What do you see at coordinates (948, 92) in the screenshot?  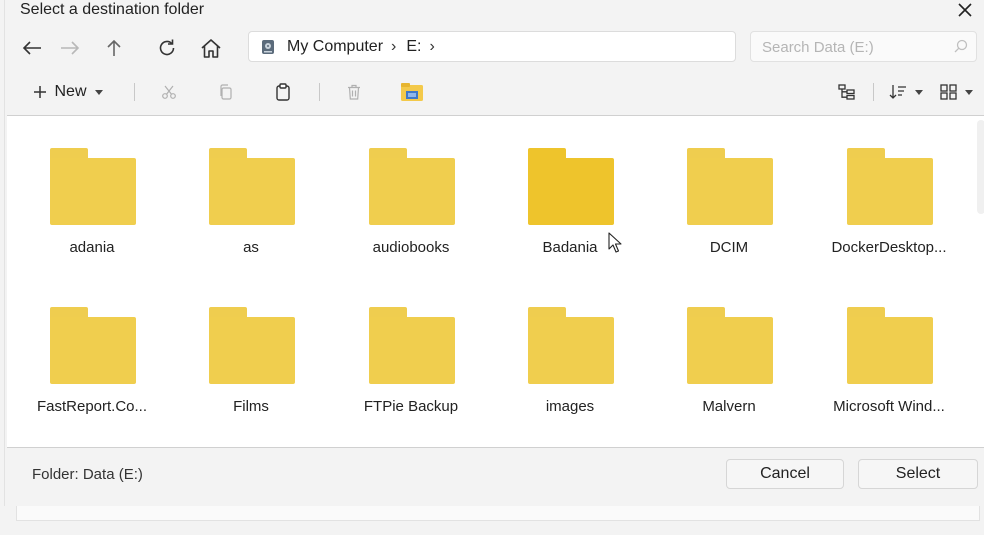 I see `grid-view-icon` at bounding box center [948, 92].